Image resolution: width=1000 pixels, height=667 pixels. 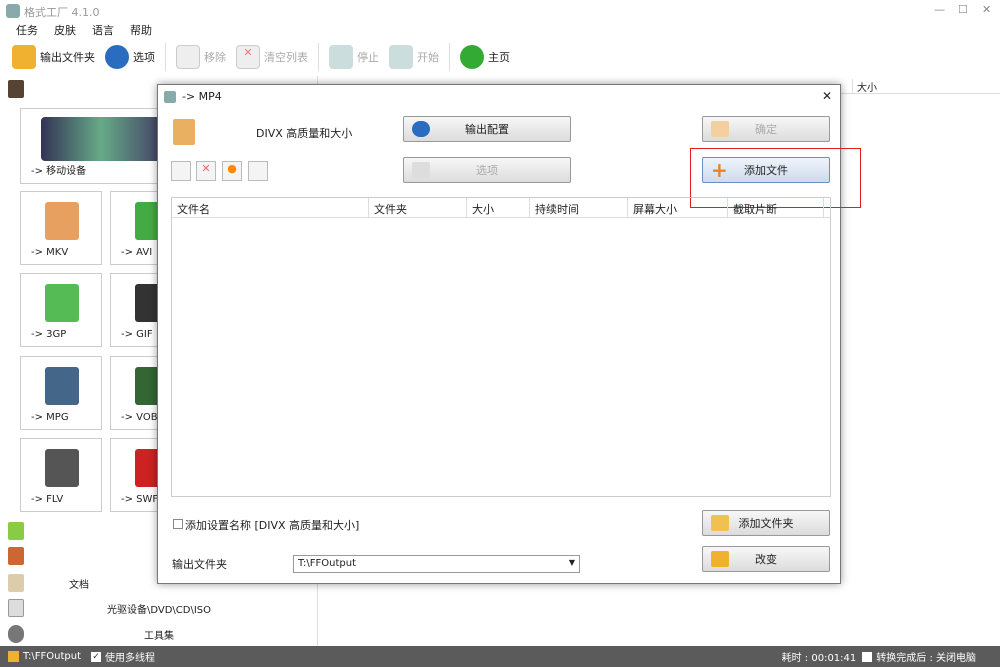 What do you see at coordinates (258, 171) in the screenshot?
I see `info-button` at bounding box center [258, 171].